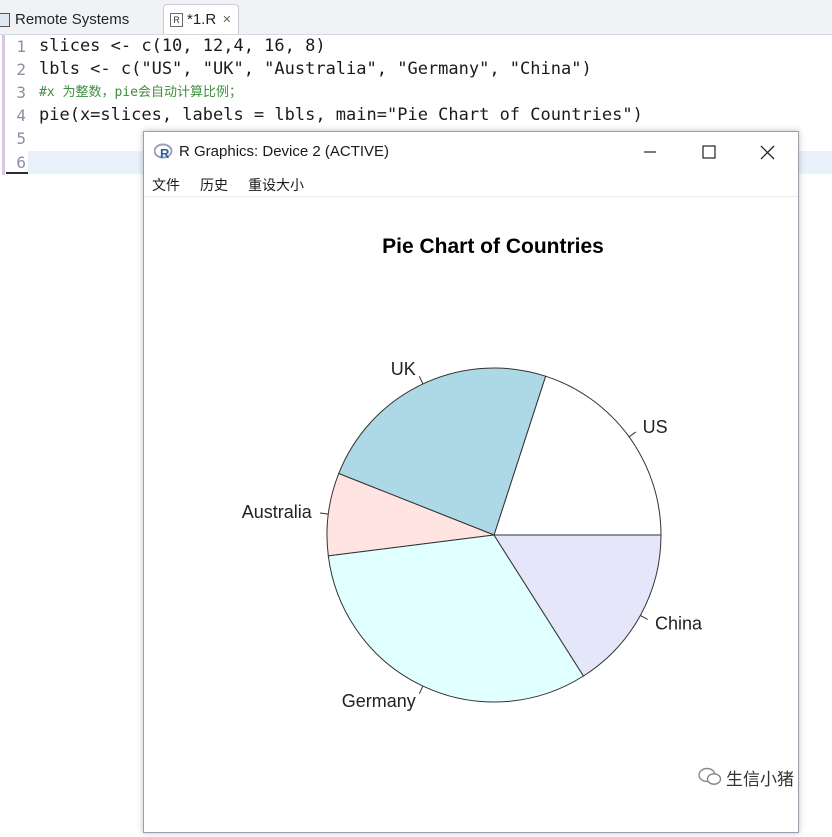 The image size is (832, 837). I want to click on remote-systems-icon, so click(6, 19).